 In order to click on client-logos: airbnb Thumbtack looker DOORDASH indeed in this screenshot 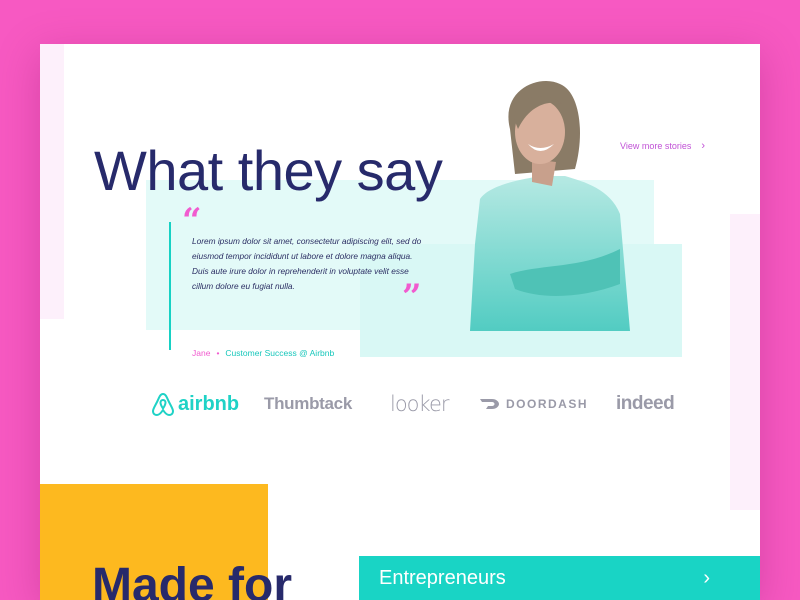, I will do `click(420, 404)`.